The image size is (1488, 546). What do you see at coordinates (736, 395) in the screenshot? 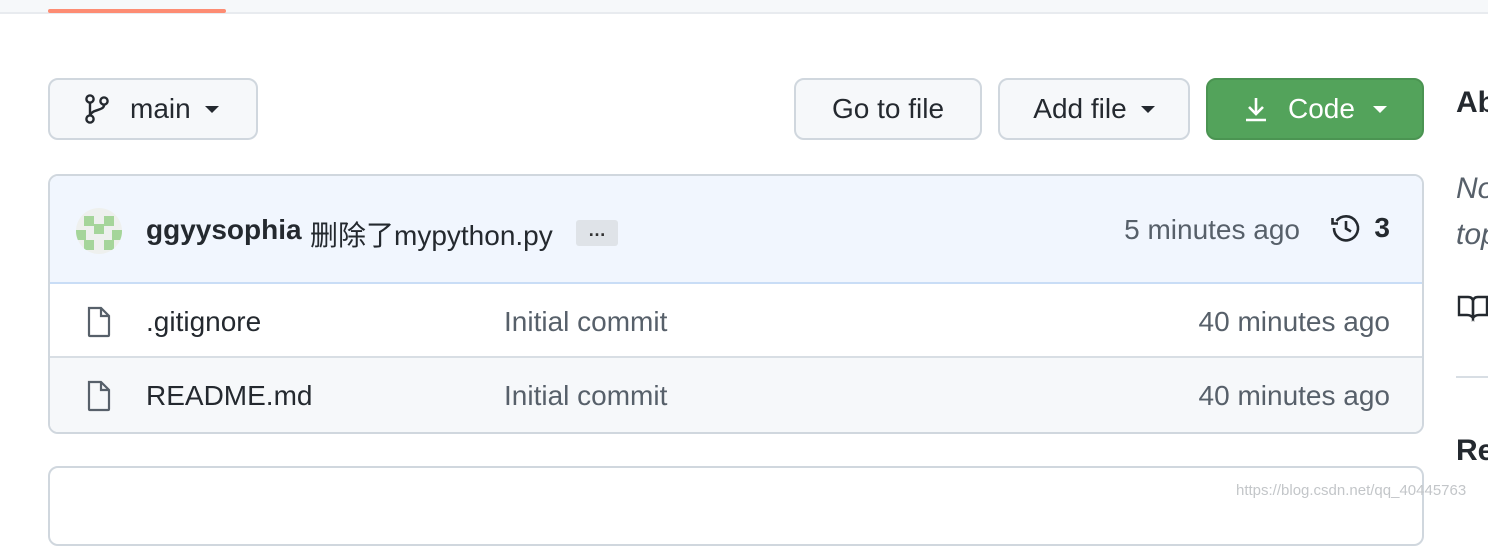
I see `table-row: README.md Initial commit 40 minutes ago` at bounding box center [736, 395].